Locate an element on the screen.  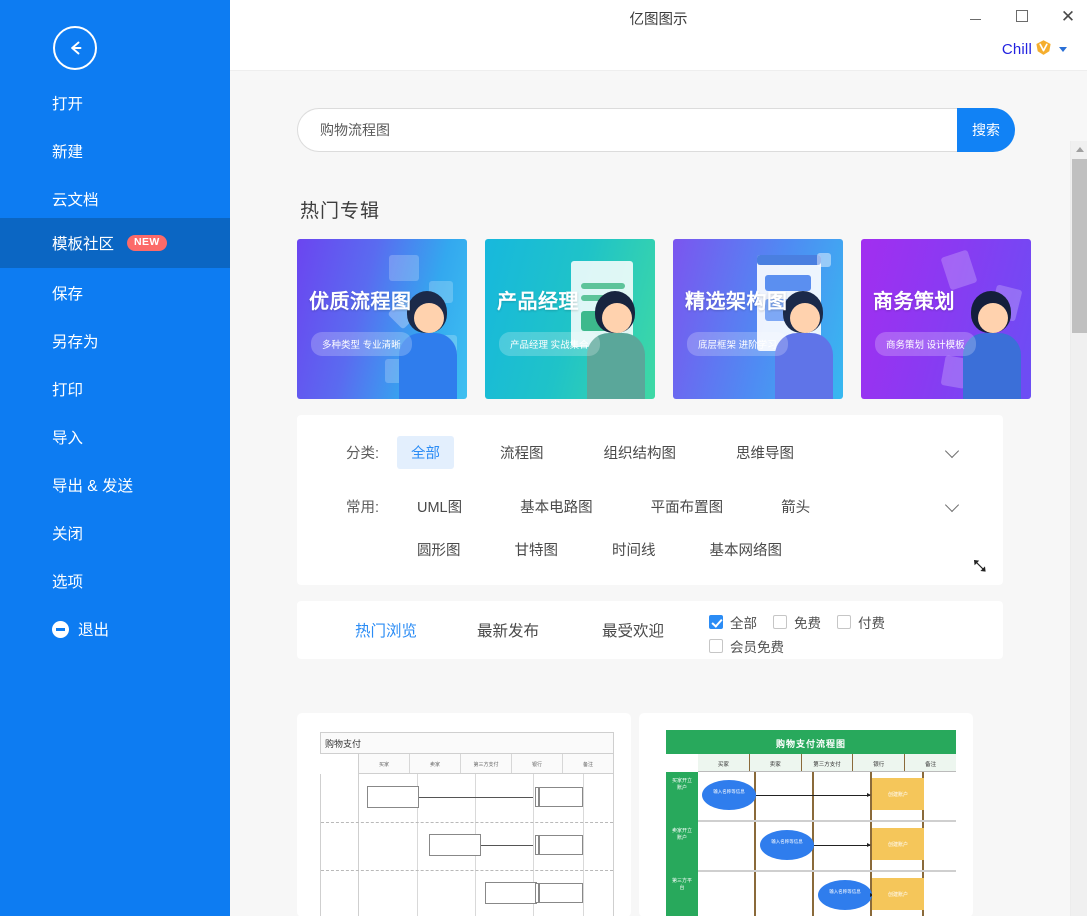
common-filter-row-2: 圆形图 甘特图 时间线 基本网络图 is located at coordinates (650, 549).